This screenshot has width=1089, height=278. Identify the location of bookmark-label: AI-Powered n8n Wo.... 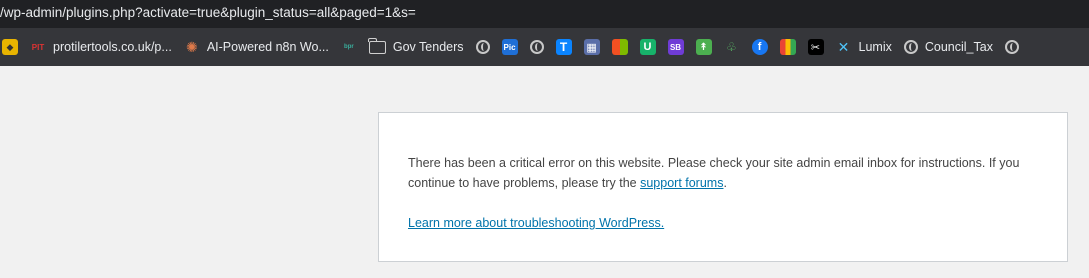
(267, 47).